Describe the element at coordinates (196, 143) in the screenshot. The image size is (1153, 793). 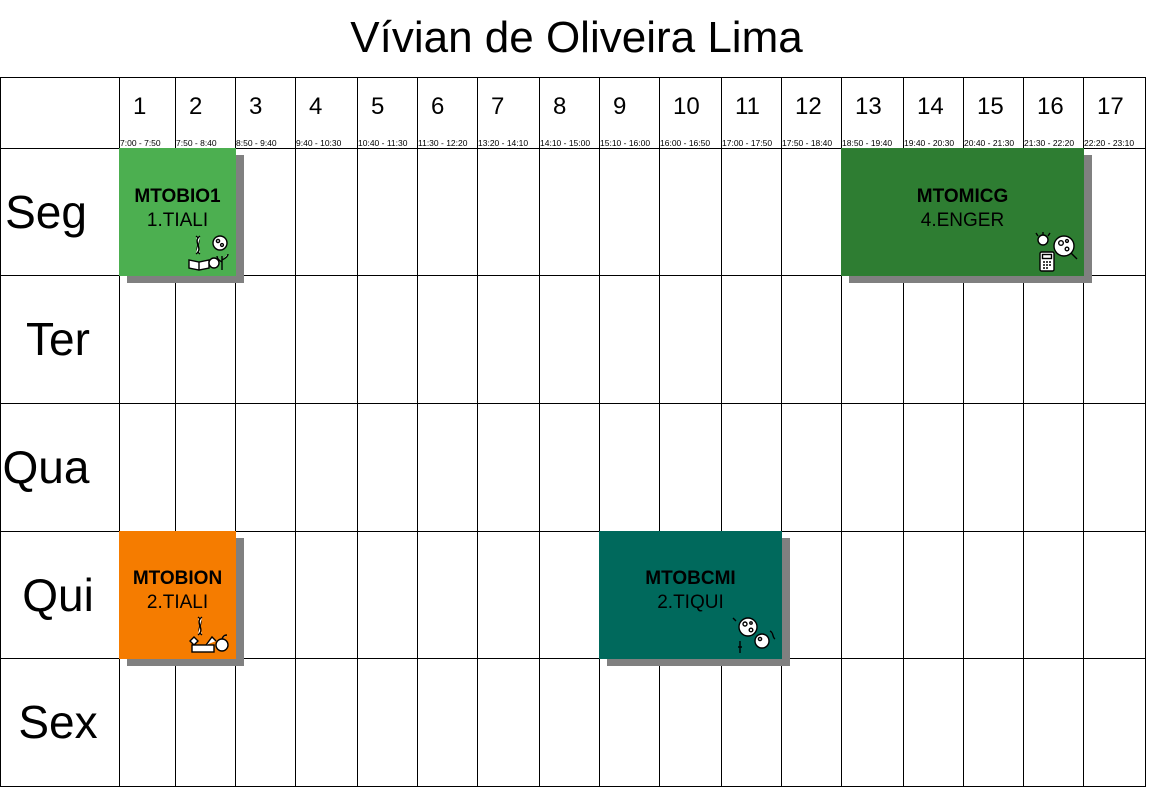
I see `period-time: 7:50 - 8:40` at that location.